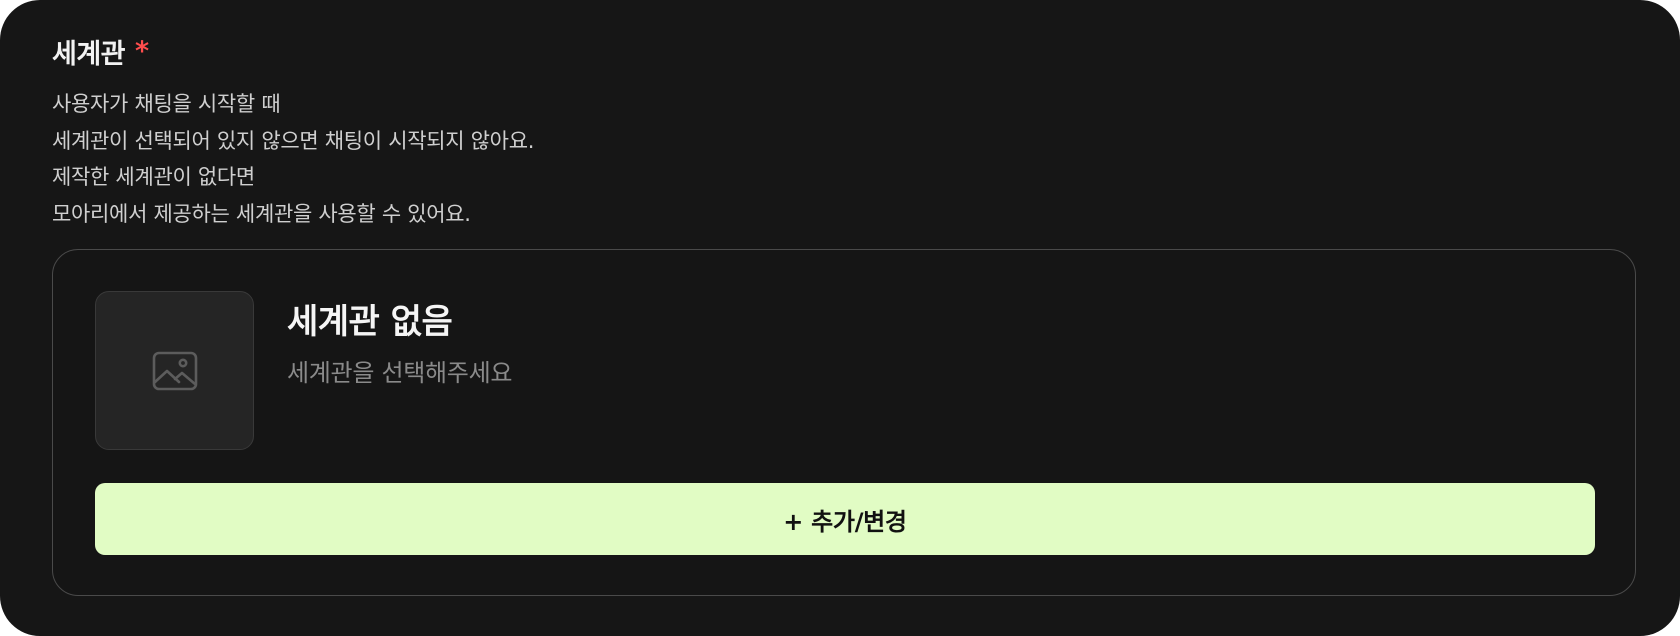 The height and width of the screenshot is (636, 1680). What do you see at coordinates (153, 177) in the screenshot?
I see `description-line: 제작한 세계관이 없다면` at bounding box center [153, 177].